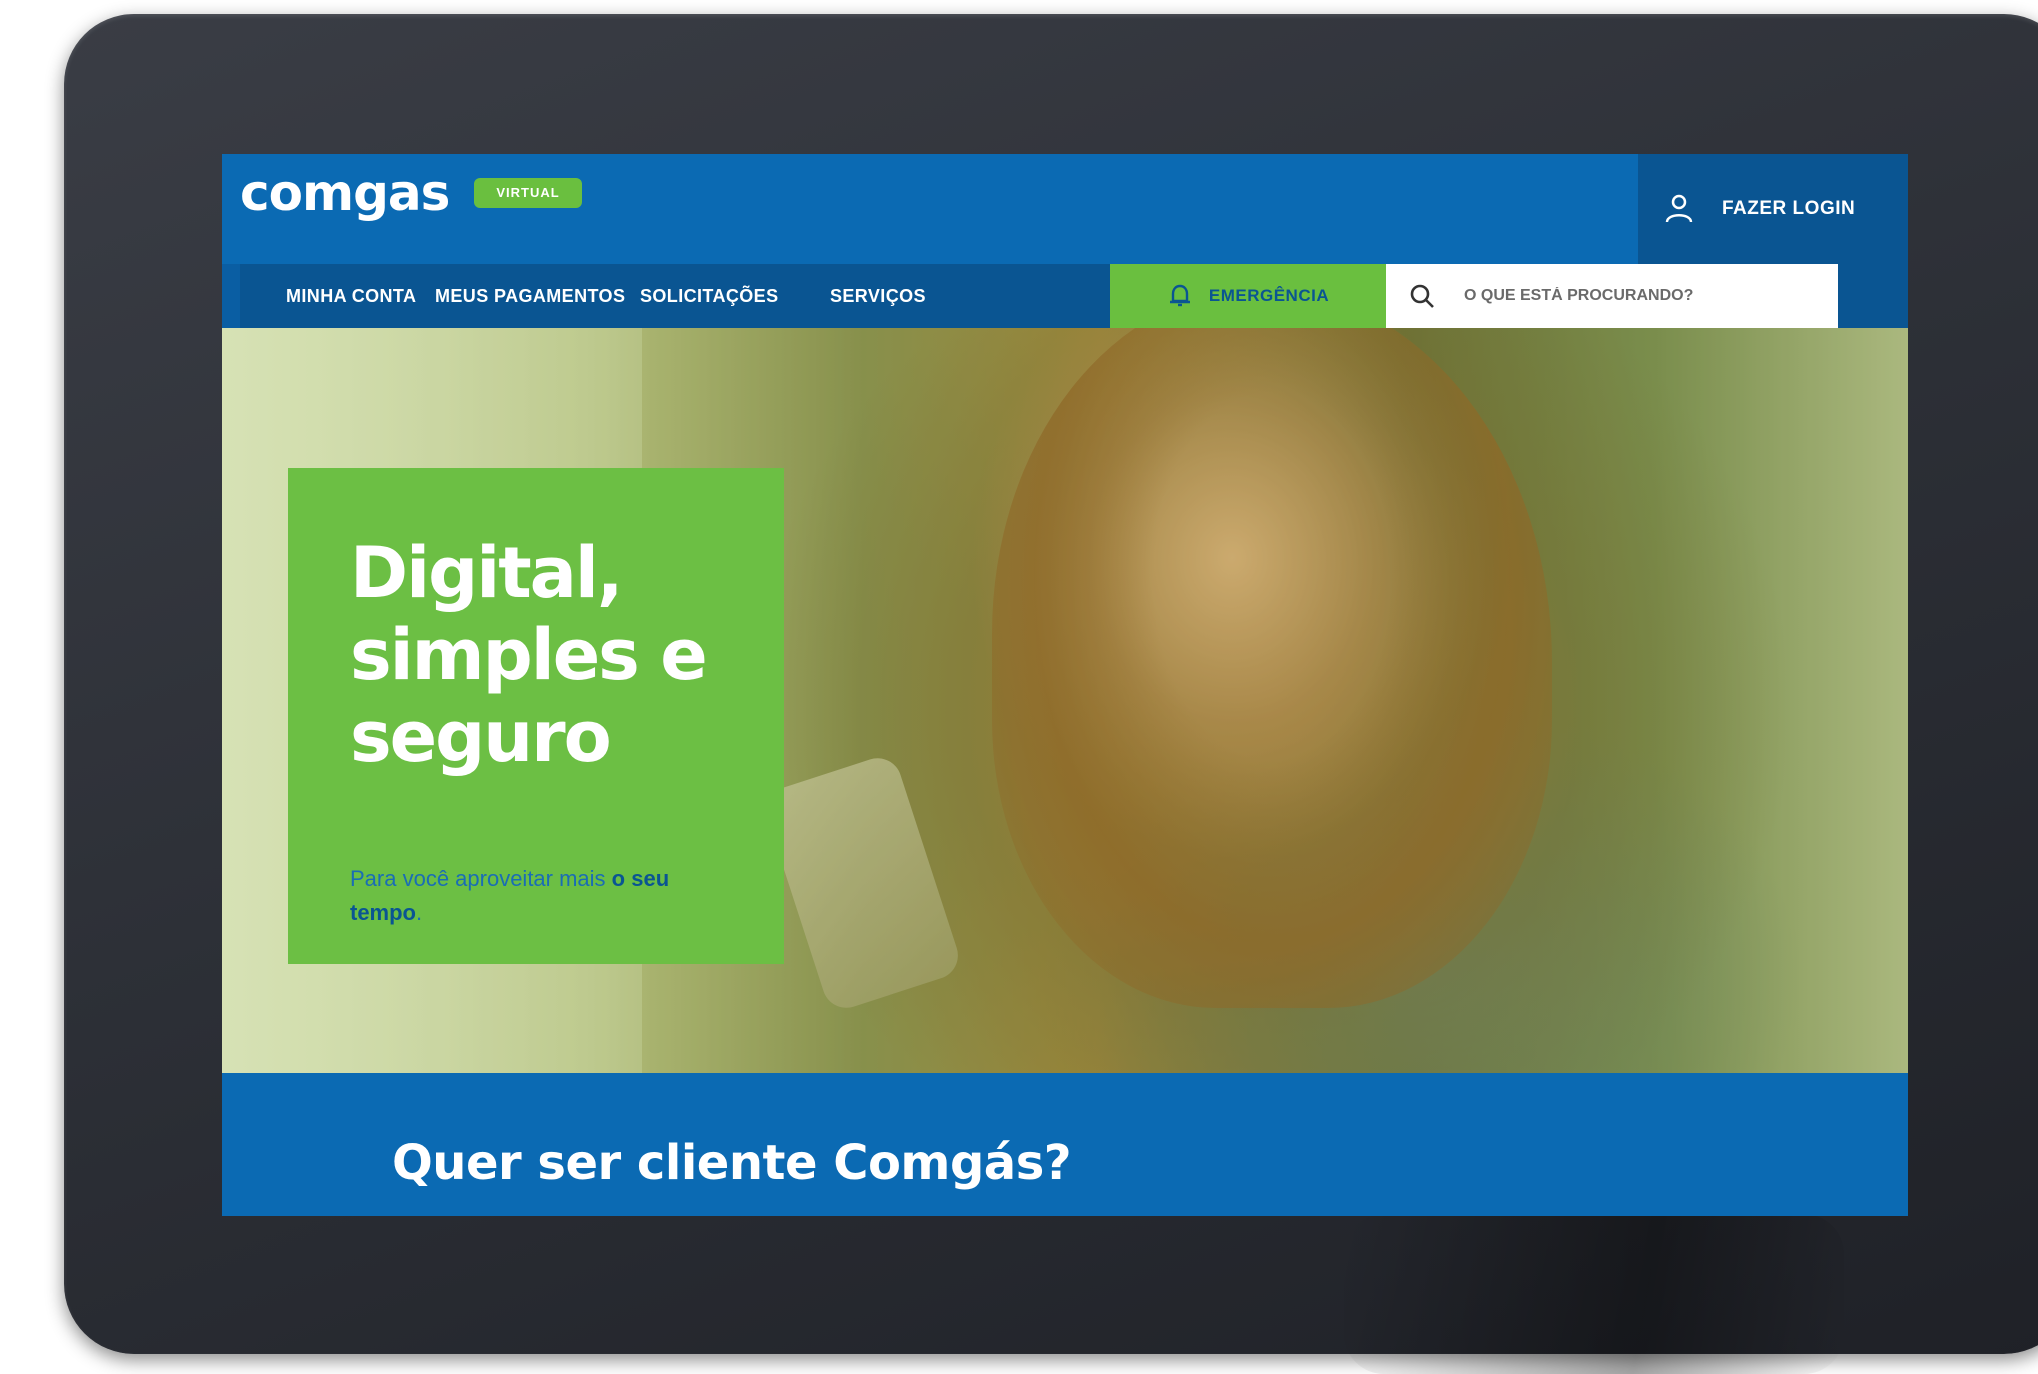  I want to click on emergency-button: EMERGÊNCIA, so click(1248, 296).